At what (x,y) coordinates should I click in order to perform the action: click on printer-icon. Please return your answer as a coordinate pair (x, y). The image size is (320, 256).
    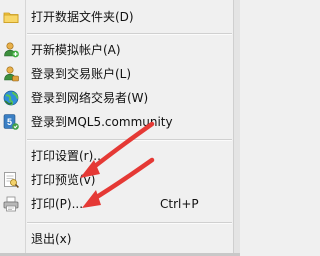
    Looking at the image, I should click on (11, 204).